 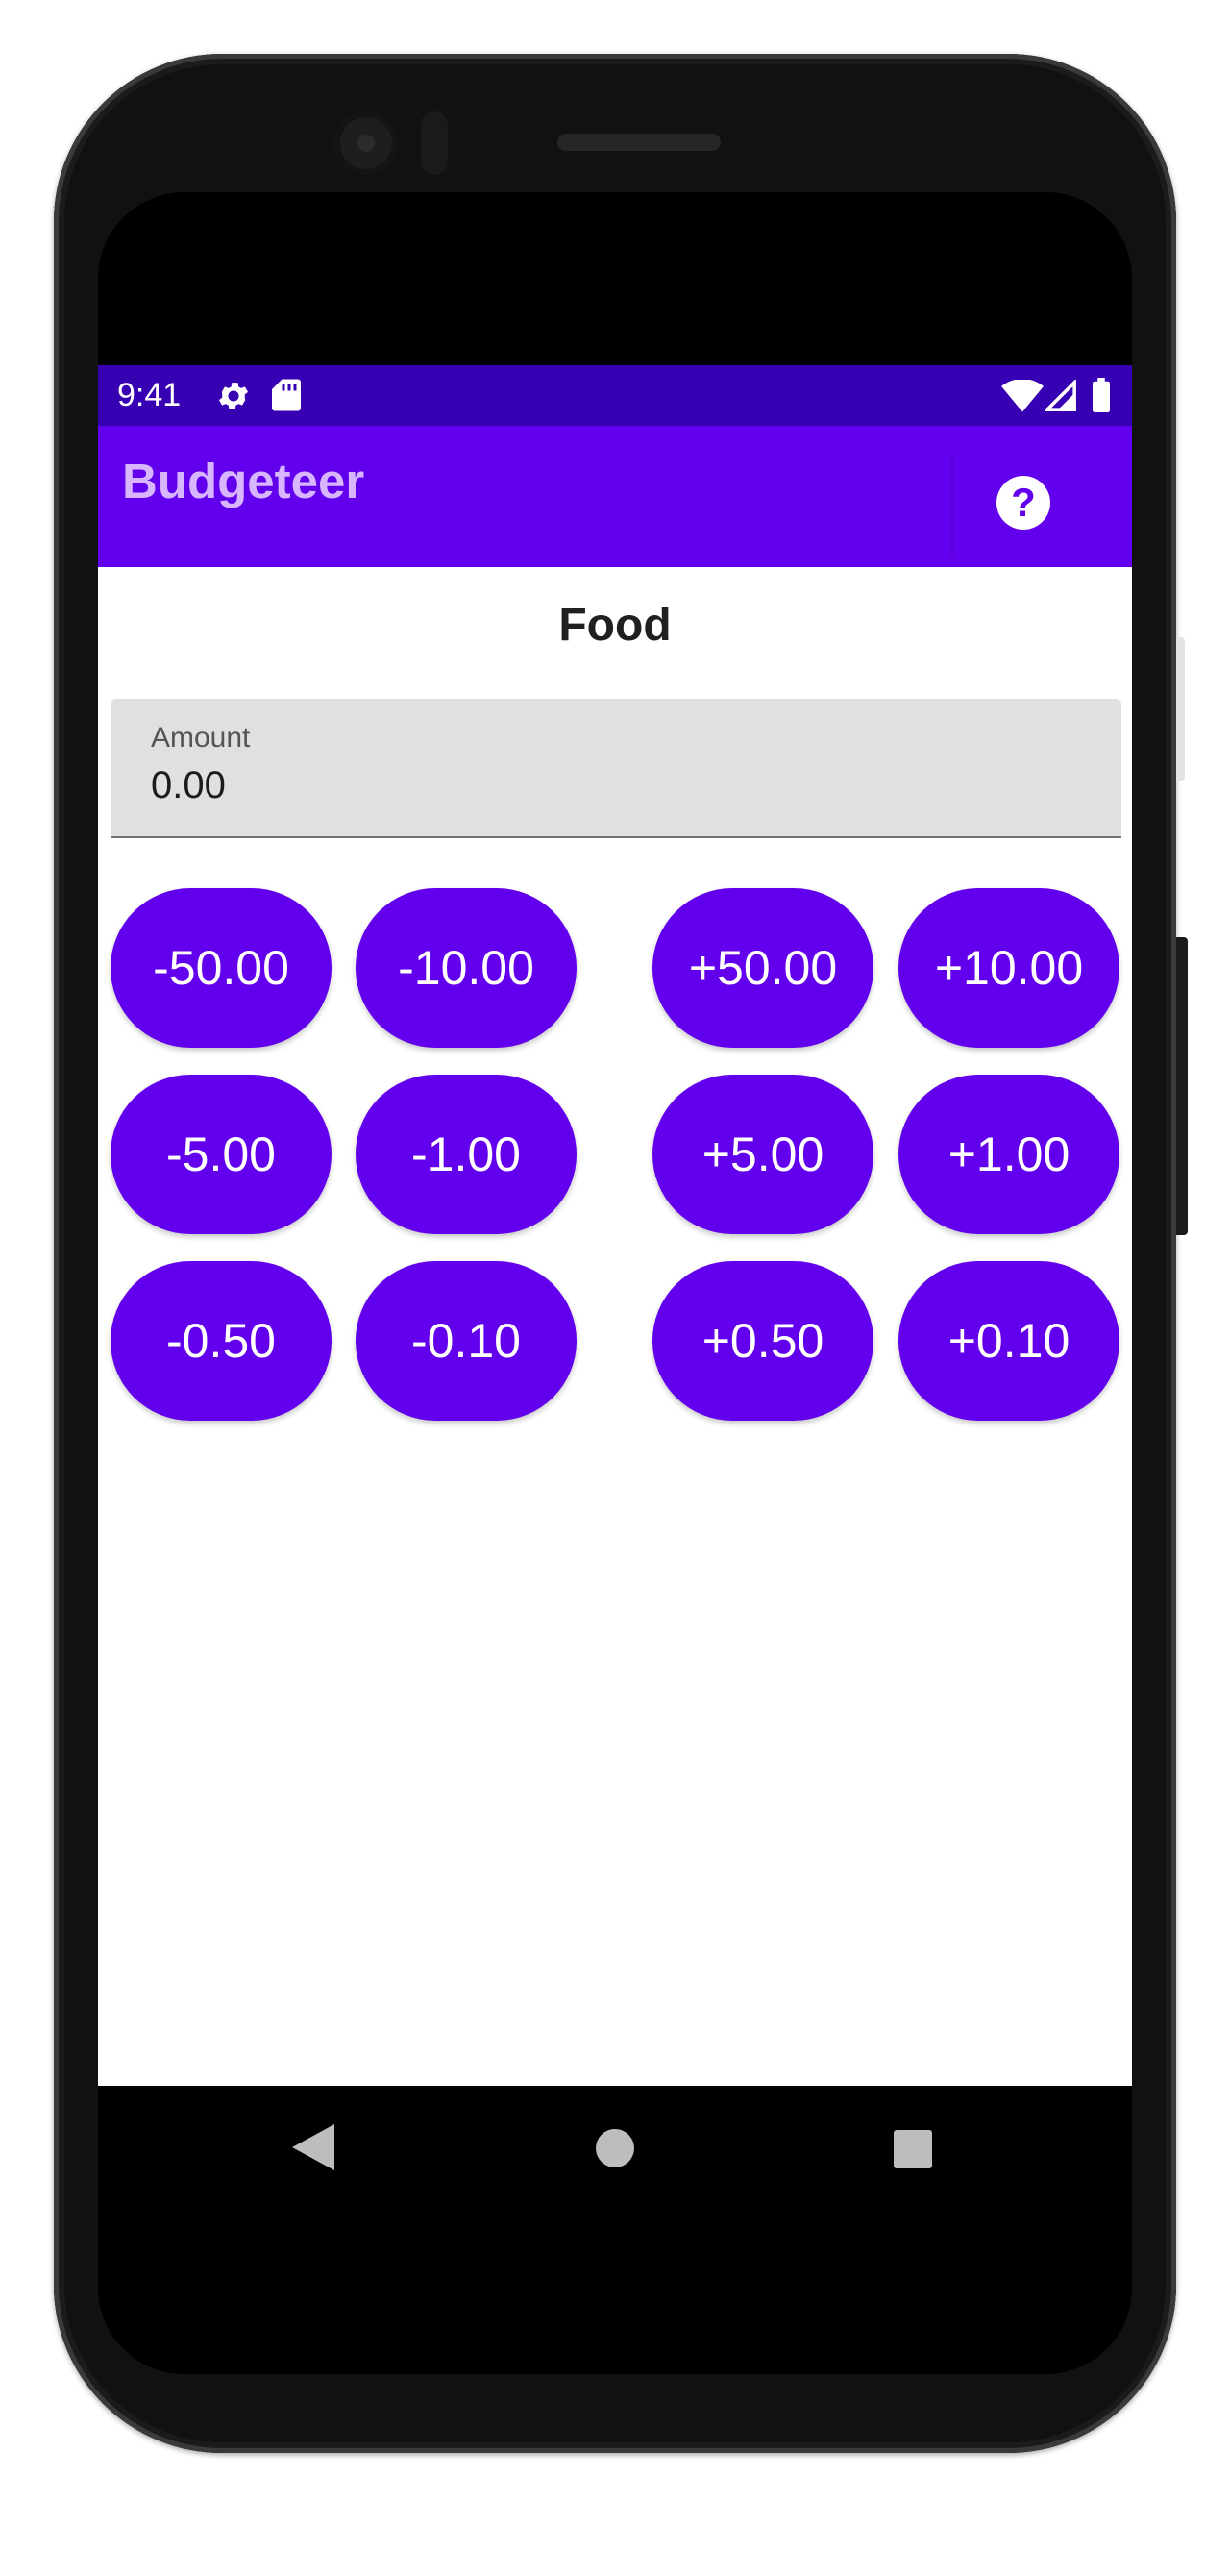 What do you see at coordinates (1008, 1155) in the screenshot?
I see `plus-1-button: +1.00` at bounding box center [1008, 1155].